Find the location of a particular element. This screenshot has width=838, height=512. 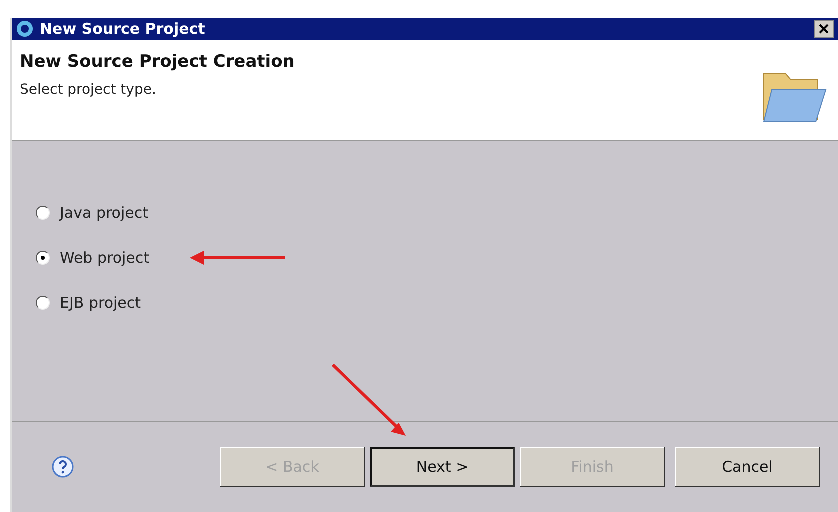

help-icon is located at coordinates (63, 467).